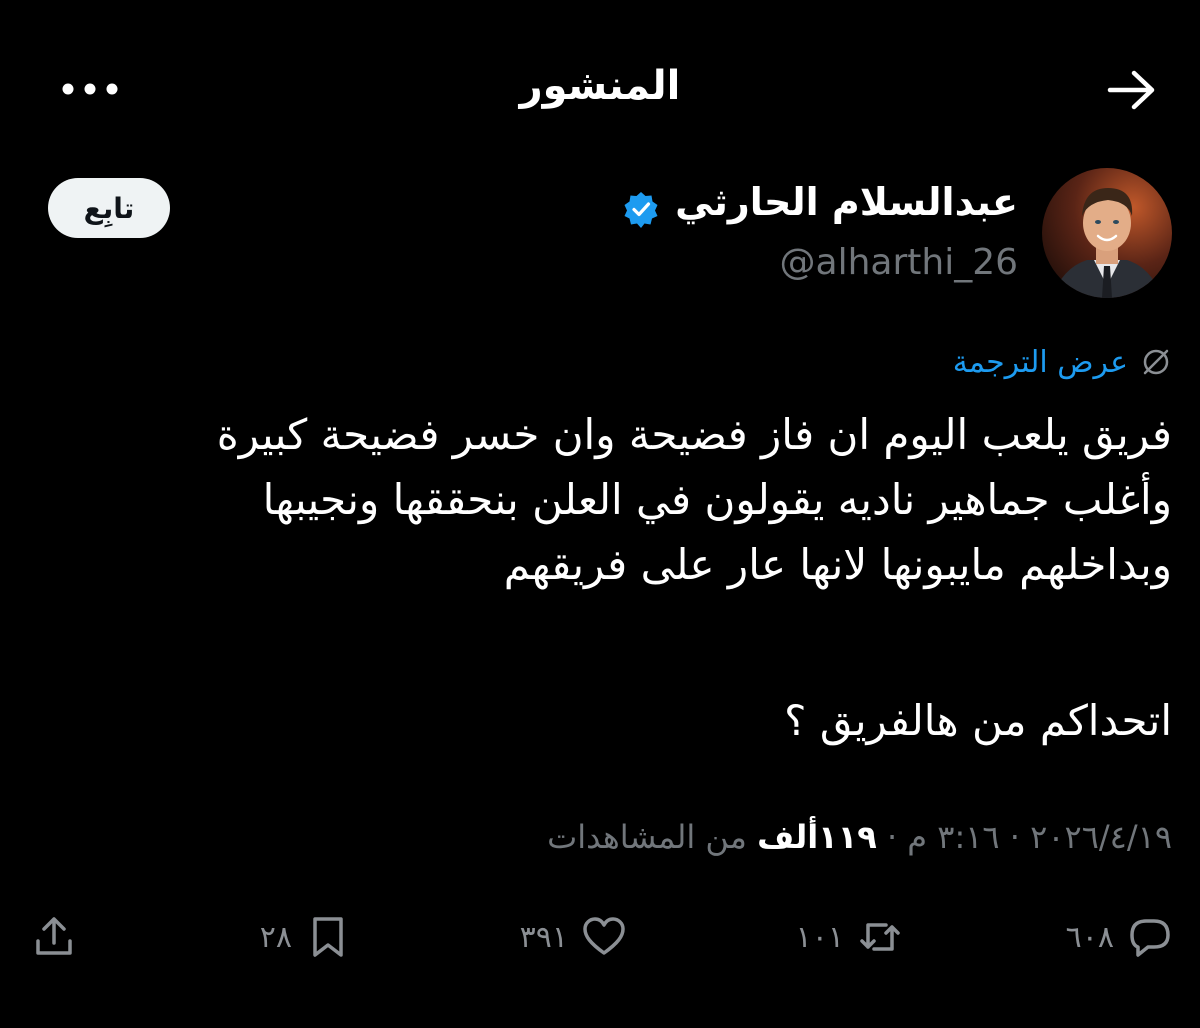 This screenshot has width=1200, height=1028. Describe the element at coordinates (328, 937) in the screenshot. I see `bookmark-icon` at that location.